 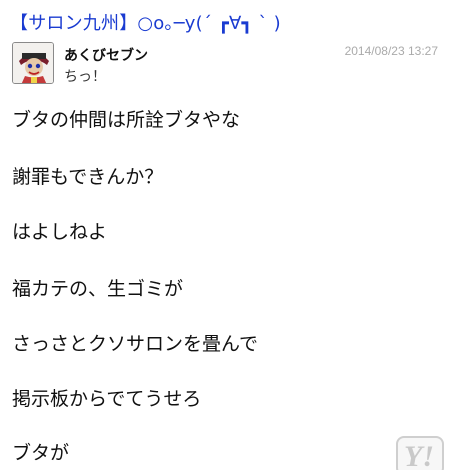 What do you see at coordinates (107, 399) in the screenshot?
I see `post-body-line: 掲示板からでてうせろ` at bounding box center [107, 399].